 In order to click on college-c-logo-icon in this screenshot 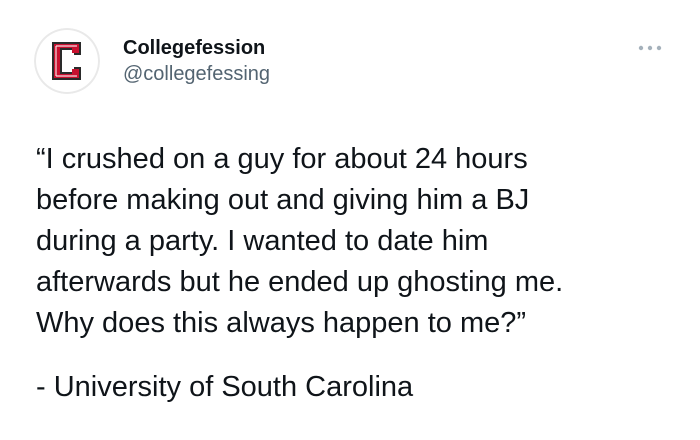, I will do `click(67, 61)`.